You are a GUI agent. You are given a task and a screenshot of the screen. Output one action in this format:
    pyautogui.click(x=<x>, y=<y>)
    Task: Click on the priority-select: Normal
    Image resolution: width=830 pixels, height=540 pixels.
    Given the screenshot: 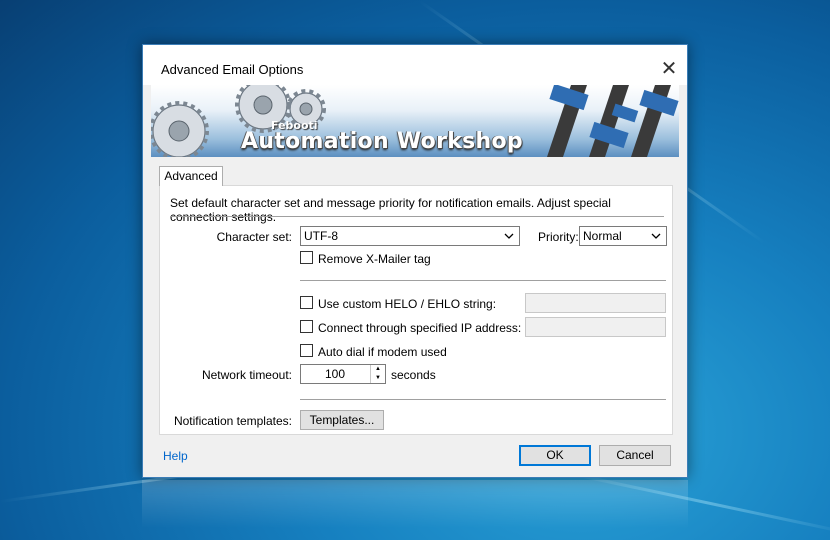 What is the action you would take?
    pyautogui.click(x=623, y=236)
    